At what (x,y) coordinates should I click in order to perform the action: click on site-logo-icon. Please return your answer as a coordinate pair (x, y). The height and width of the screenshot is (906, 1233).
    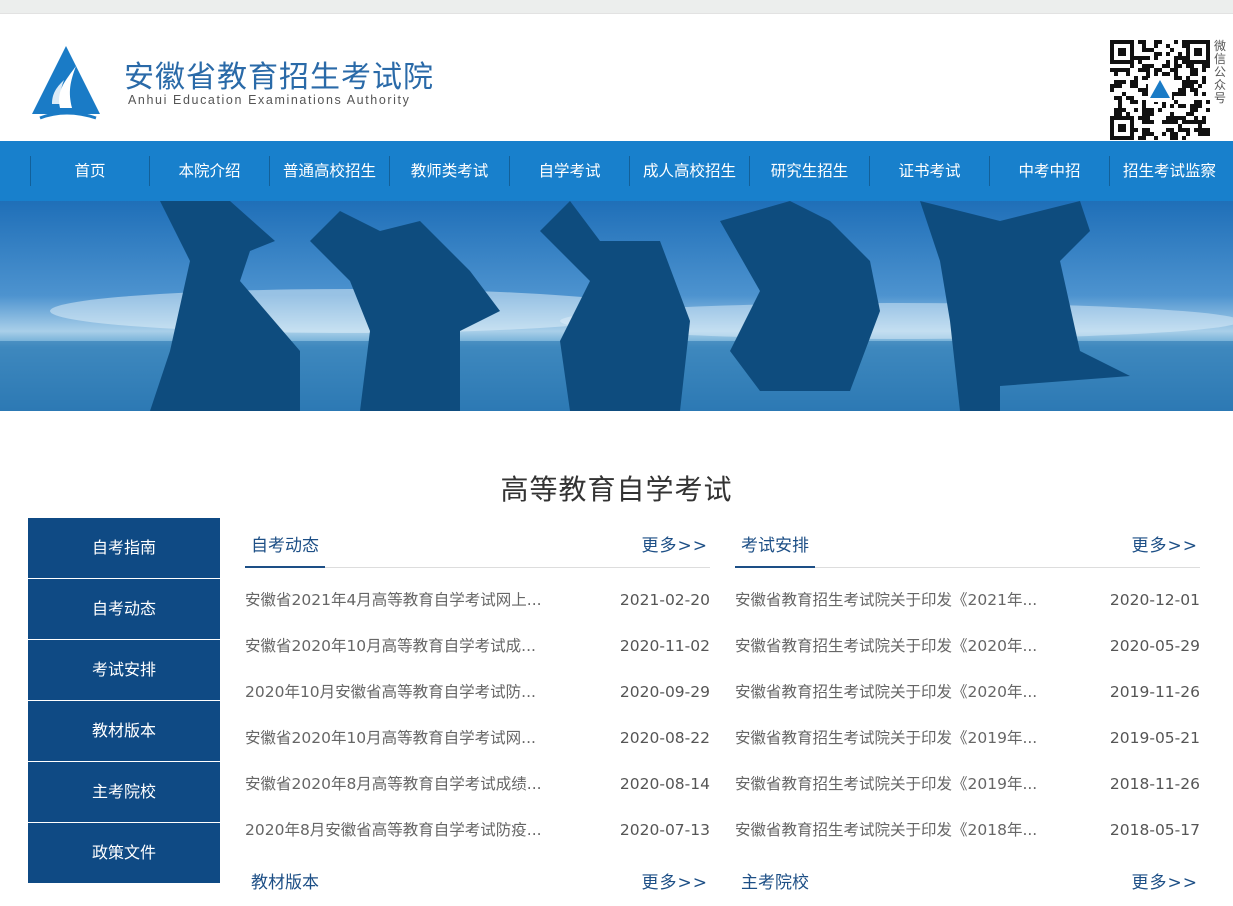
    Looking at the image, I should click on (66, 84).